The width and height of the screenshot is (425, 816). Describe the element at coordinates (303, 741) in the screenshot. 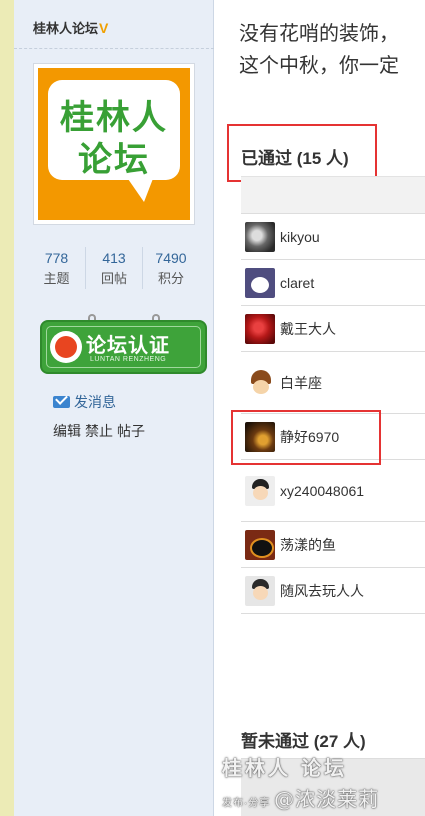

I see `pending-section-title: 暂未通过 (27 人)` at that location.